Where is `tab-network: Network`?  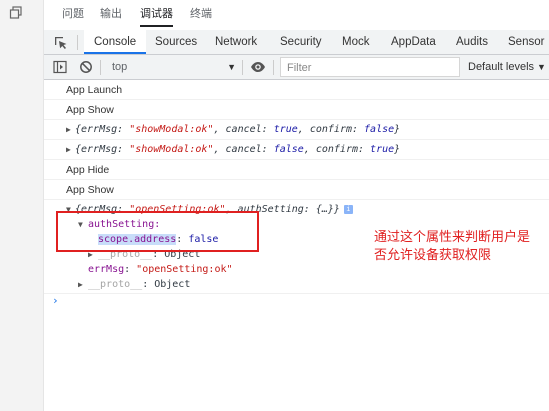
tab-network: Network is located at coordinates (236, 42).